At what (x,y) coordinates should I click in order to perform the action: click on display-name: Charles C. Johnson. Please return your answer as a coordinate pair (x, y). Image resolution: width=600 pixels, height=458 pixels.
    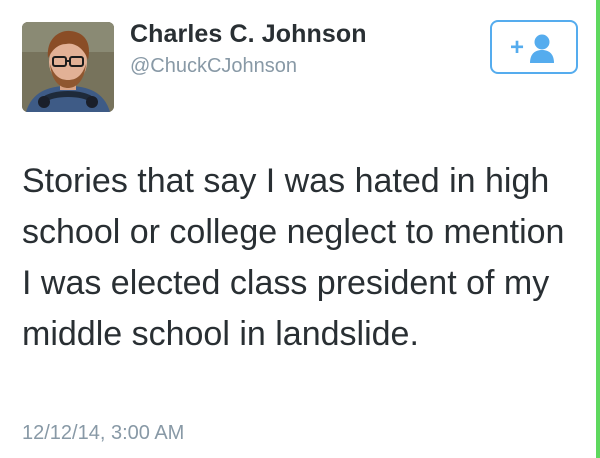
    Looking at the image, I should click on (248, 34).